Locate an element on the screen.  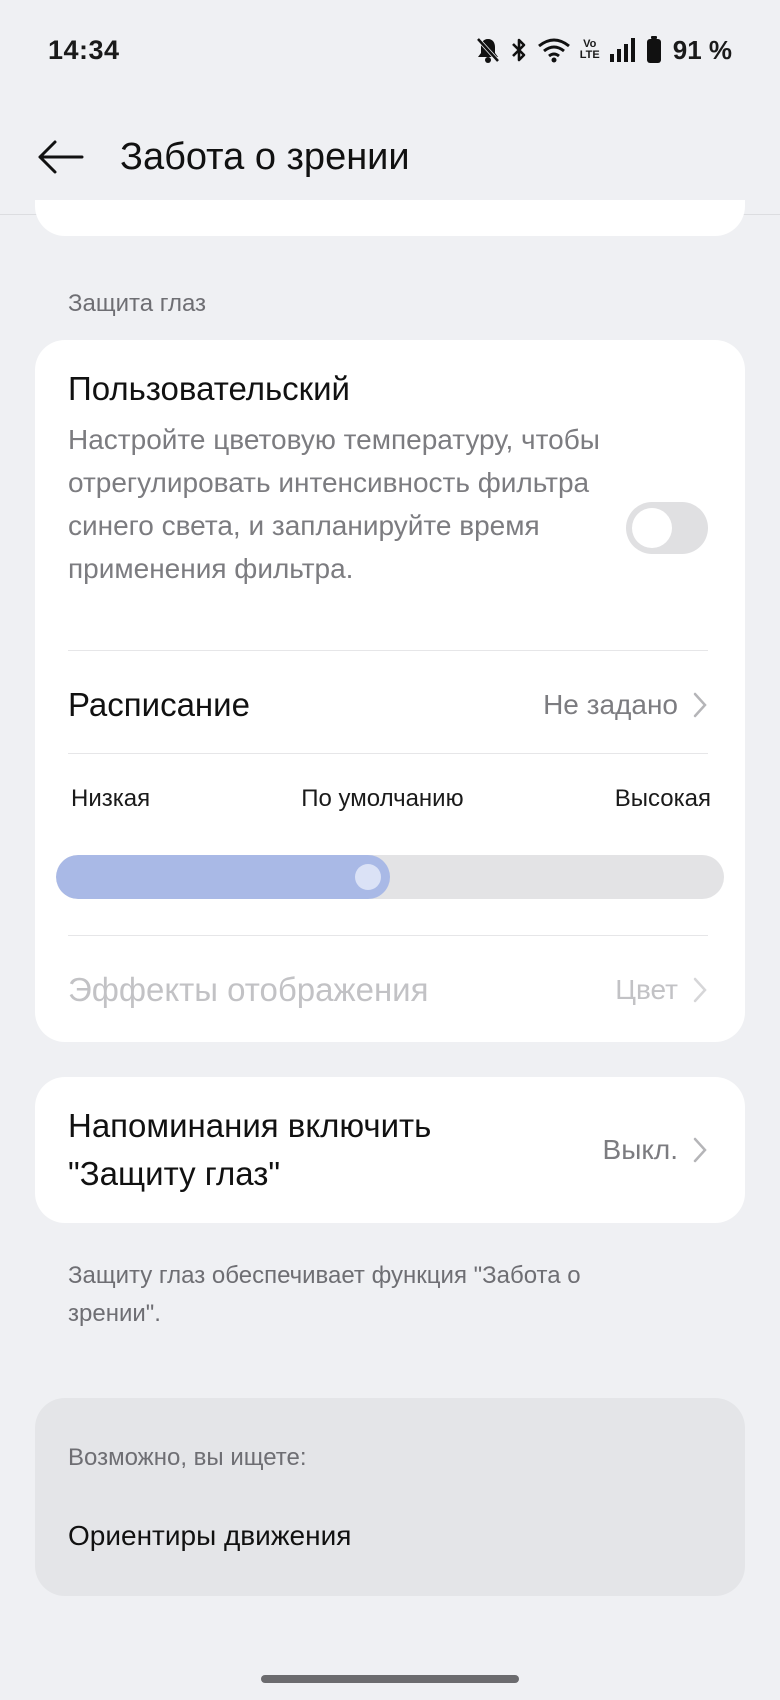
volte-icon: Vo LTE is located at coordinates (590, 50).